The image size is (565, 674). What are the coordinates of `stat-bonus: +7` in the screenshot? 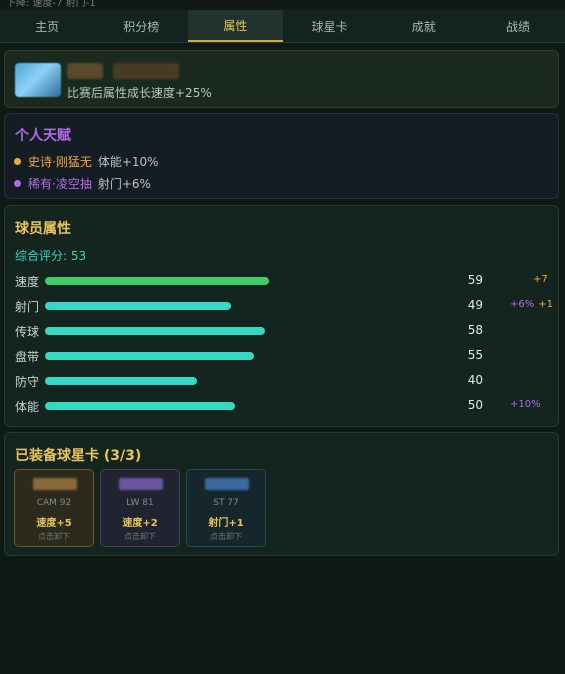 It's located at (540, 279).